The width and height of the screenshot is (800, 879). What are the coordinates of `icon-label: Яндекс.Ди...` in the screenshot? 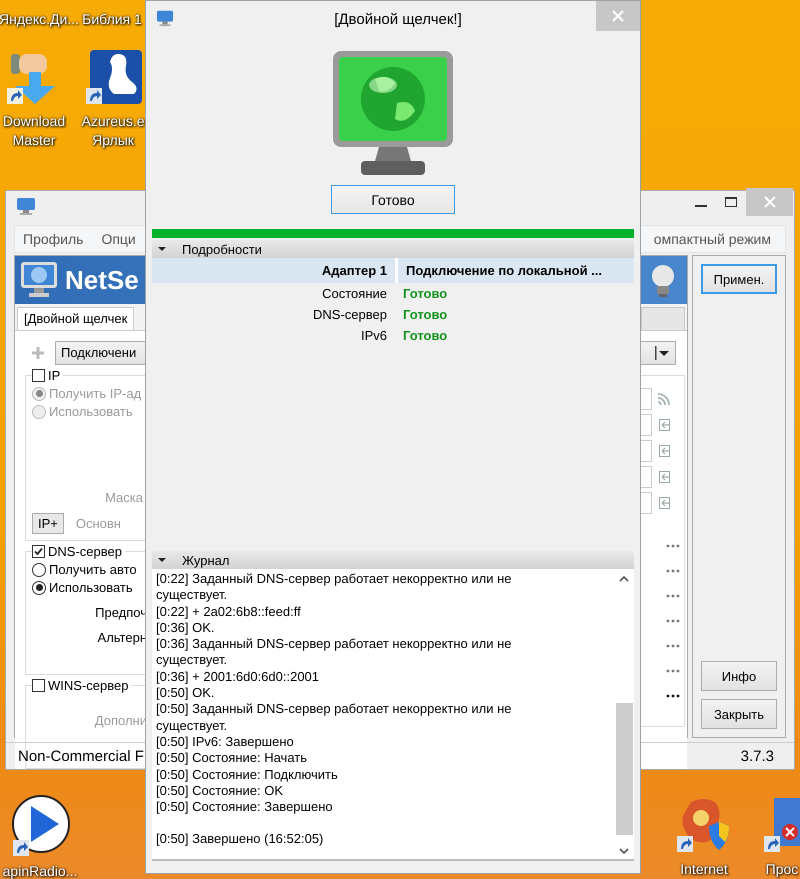 It's located at (39, 19).